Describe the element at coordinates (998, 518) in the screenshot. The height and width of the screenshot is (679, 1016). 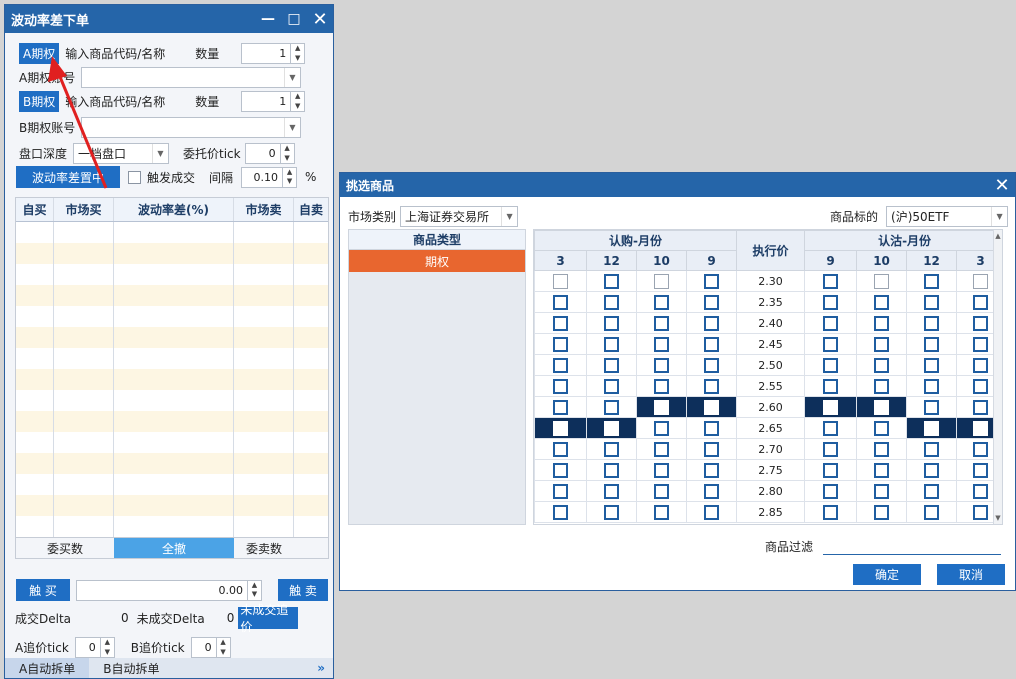
I see `scroll-down-icon: ▼` at that location.